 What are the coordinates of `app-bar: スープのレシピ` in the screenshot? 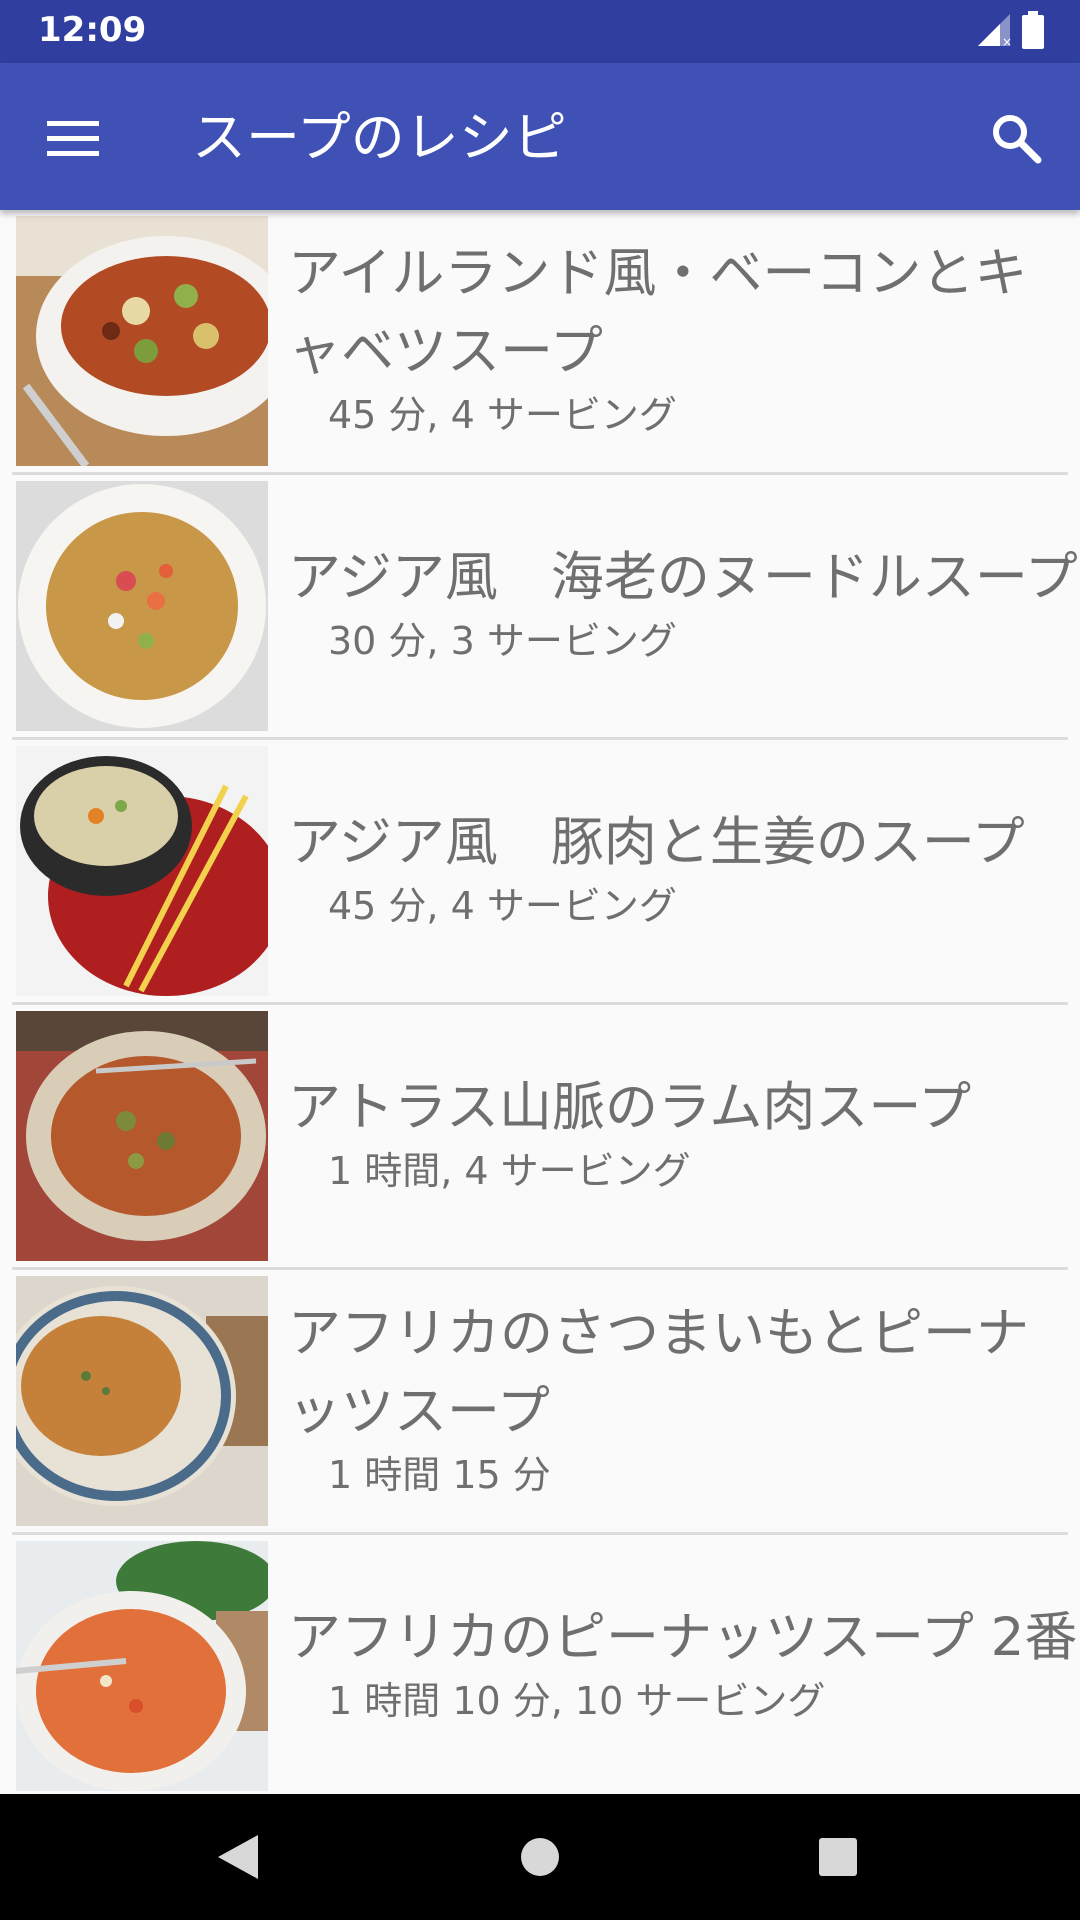 It's located at (540, 136).